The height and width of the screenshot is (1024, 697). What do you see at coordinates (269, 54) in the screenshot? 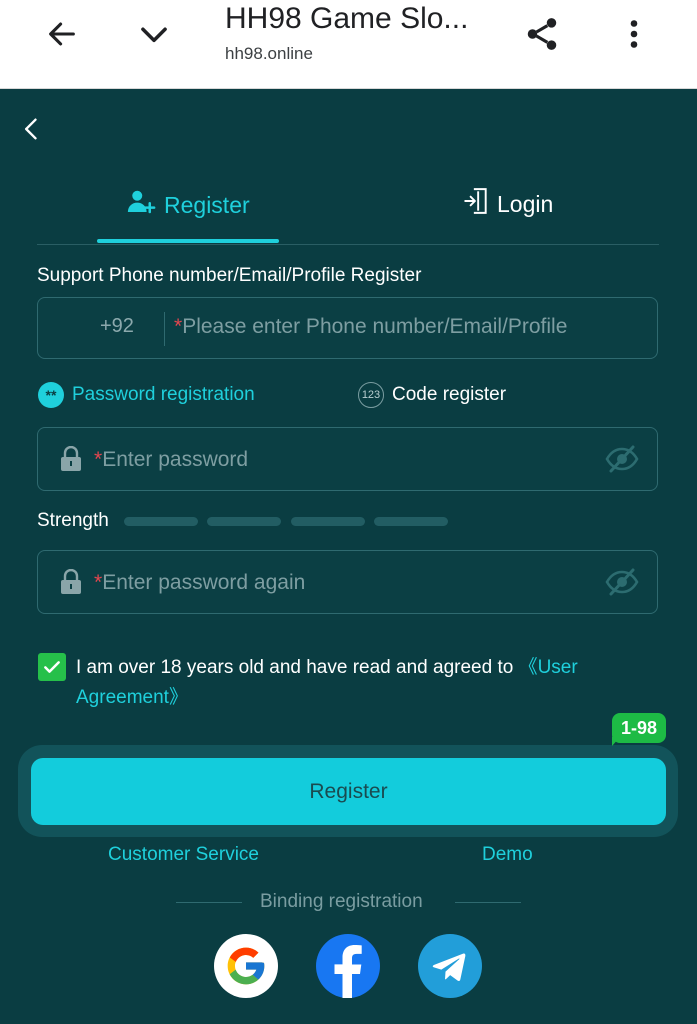
I see `page-url: hh98.online` at bounding box center [269, 54].